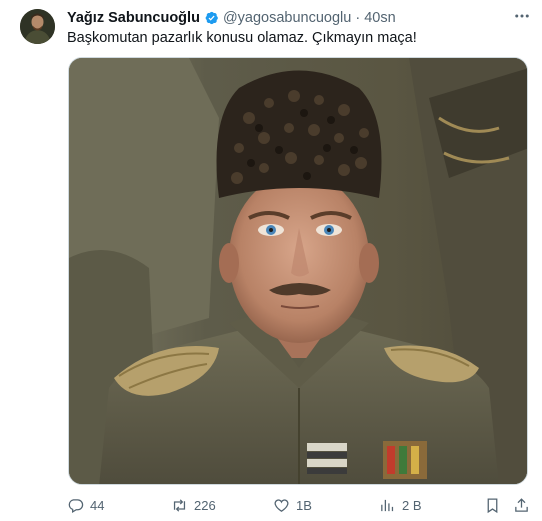 The image size is (542, 521). I want to click on avatar, so click(37, 26).